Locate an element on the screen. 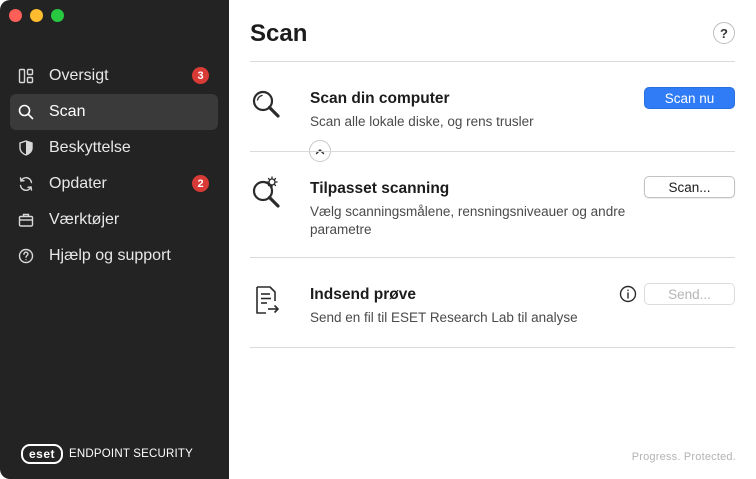 This screenshot has width=756, height=479. search-icon is located at coordinates (26, 112).